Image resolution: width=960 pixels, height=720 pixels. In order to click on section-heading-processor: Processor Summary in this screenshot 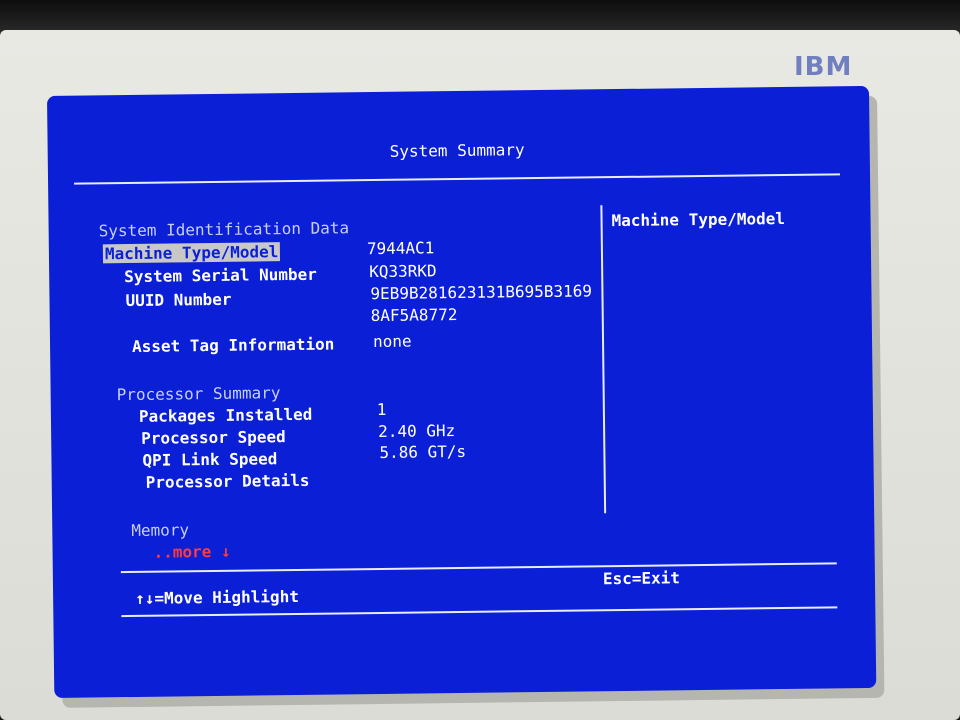, I will do `click(198, 394)`.